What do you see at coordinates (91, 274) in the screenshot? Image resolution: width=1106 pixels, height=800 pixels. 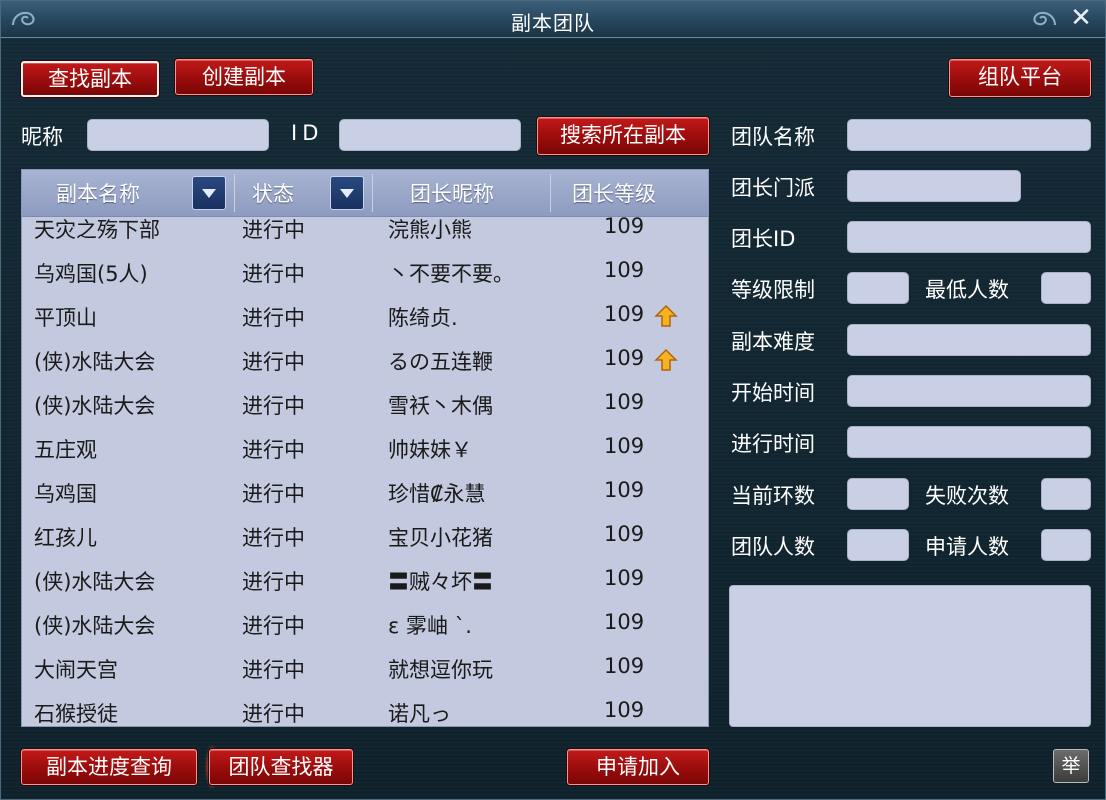 I see `cell-instance-name: 乌鸡国(5人)` at bounding box center [91, 274].